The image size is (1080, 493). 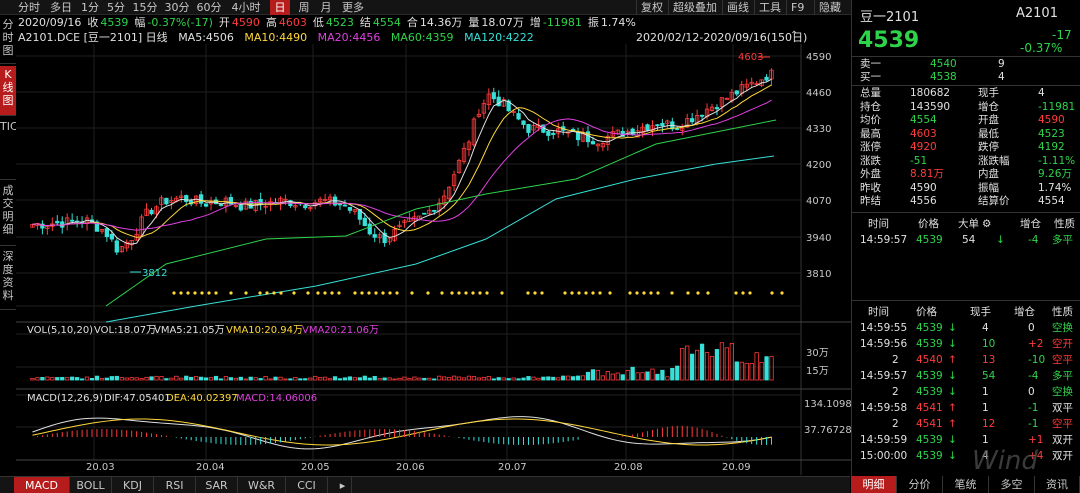 What do you see at coordinates (1062, 240) in the screenshot?
I see `bigtrade-type: 多平` at bounding box center [1062, 240].